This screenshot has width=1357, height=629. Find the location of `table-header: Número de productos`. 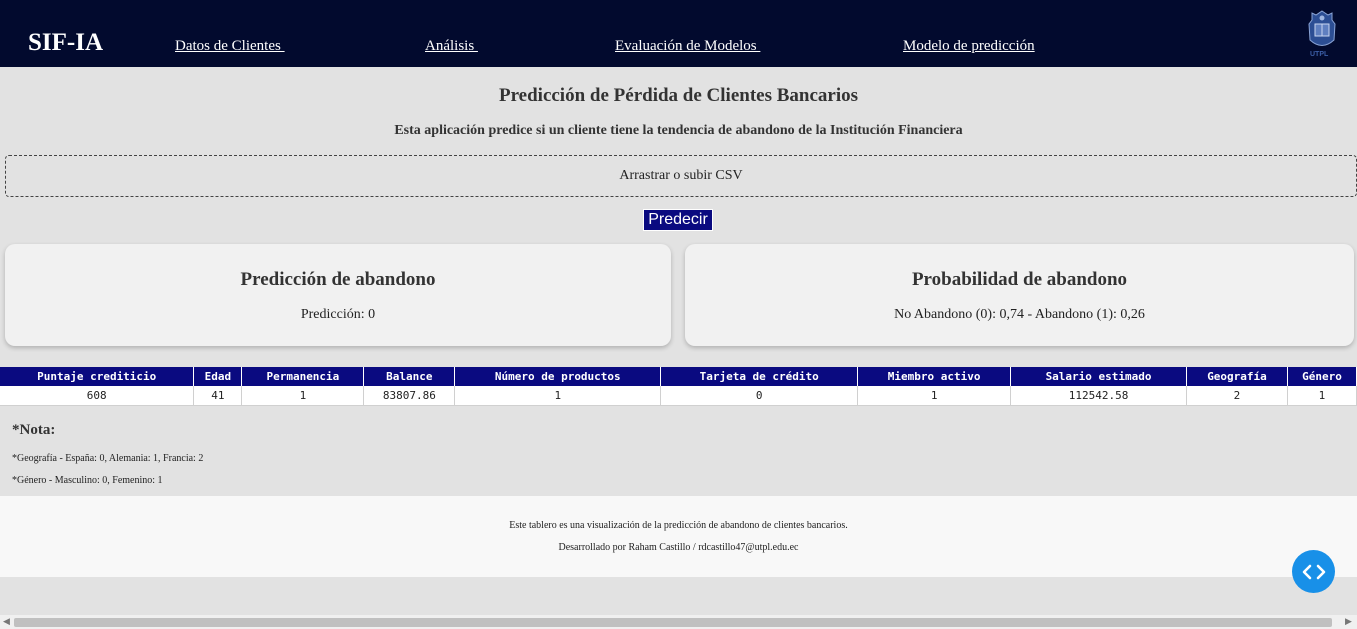

table-header: Número de productos is located at coordinates (558, 376).